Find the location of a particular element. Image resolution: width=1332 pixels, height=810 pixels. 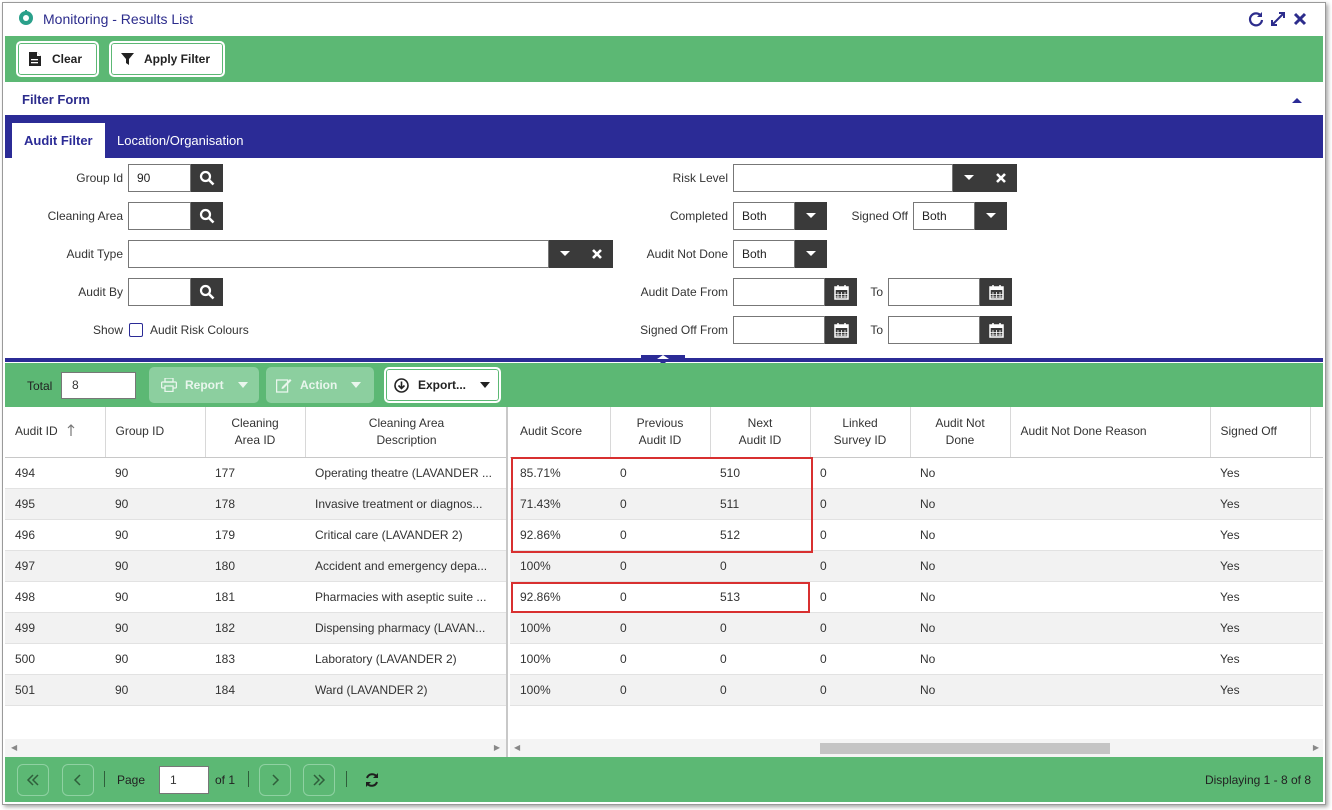

audit-type-input is located at coordinates (338, 254).